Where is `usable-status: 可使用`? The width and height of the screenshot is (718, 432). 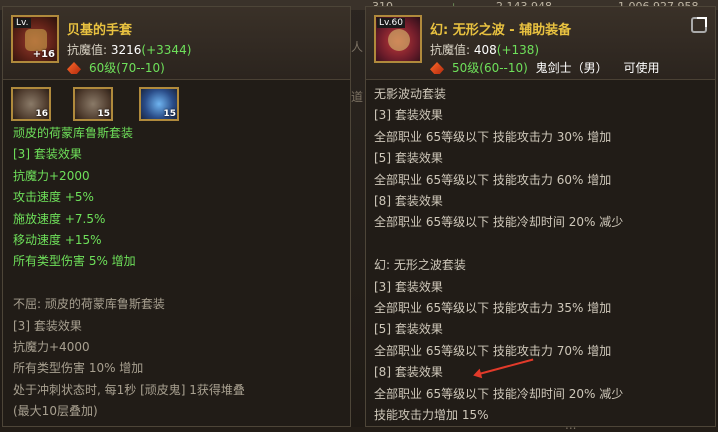 usable-status: 可使用 is located at coordinates (641, 68).